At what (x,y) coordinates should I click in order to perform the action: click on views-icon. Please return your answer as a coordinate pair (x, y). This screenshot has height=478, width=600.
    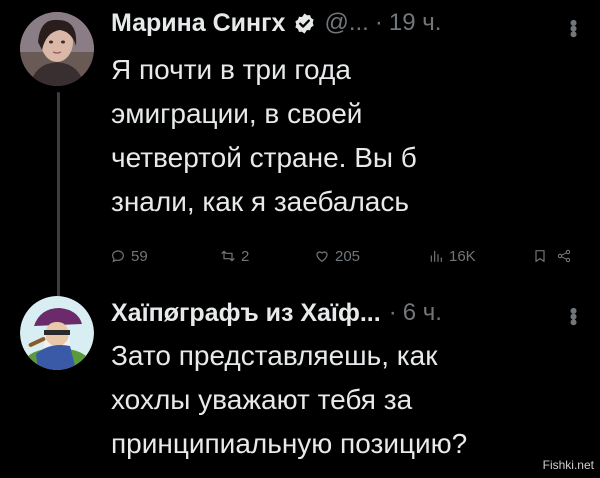
    Looking at the image, I should click on (436, 256).